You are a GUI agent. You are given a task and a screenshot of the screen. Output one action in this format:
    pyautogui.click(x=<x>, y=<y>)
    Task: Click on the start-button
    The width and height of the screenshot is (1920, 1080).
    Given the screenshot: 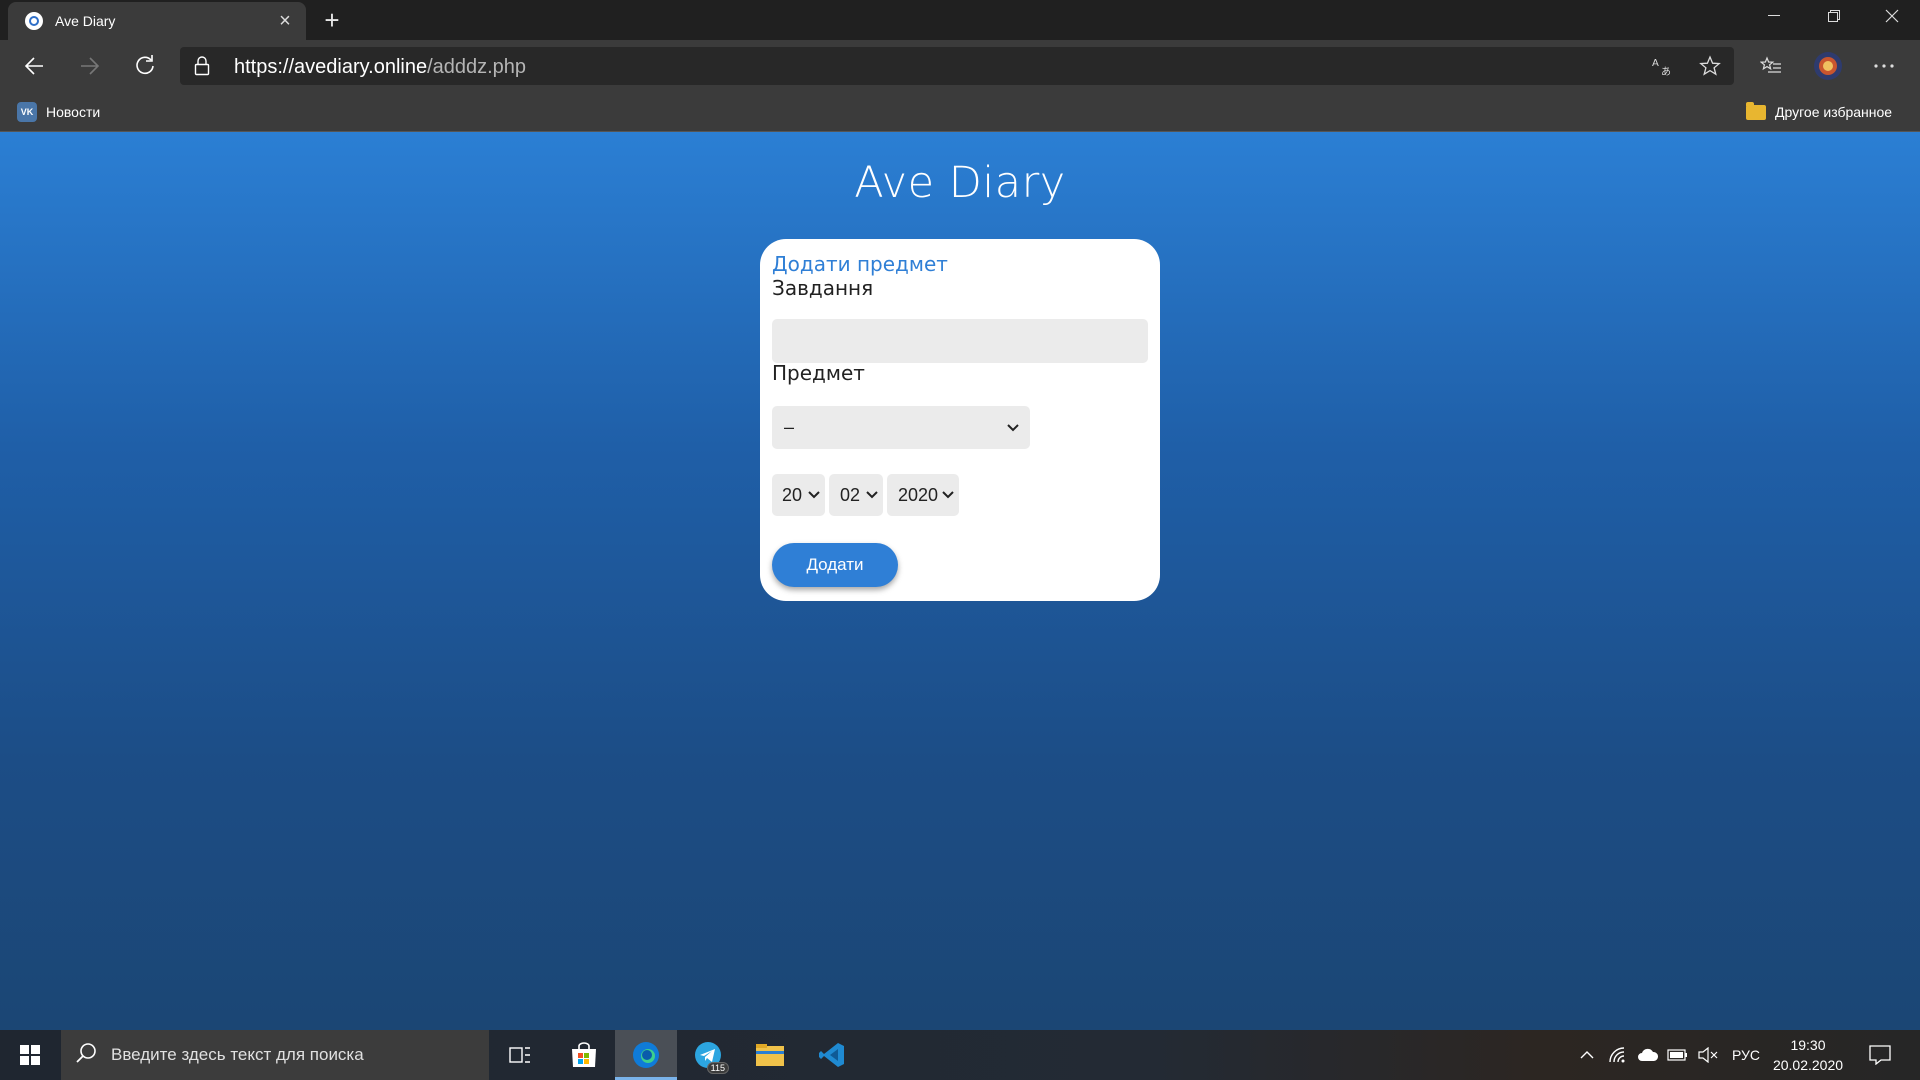 What is the action you would take?
    pyautogui.click(x=30, y=1055)
    